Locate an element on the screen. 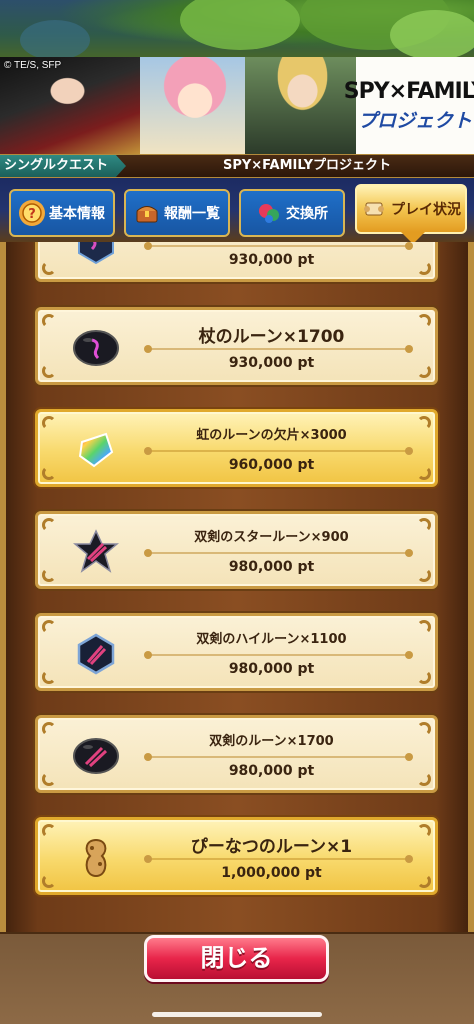 This screenshot has width=474, height=1024. character-anya-art is located at coordinates (195, 105).